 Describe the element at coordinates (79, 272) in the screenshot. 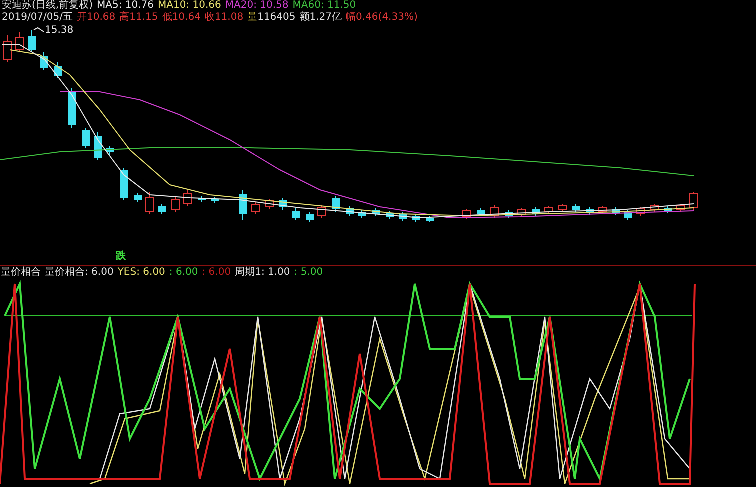

I see `indicator-value: 量价相合: 6.00` at that location.